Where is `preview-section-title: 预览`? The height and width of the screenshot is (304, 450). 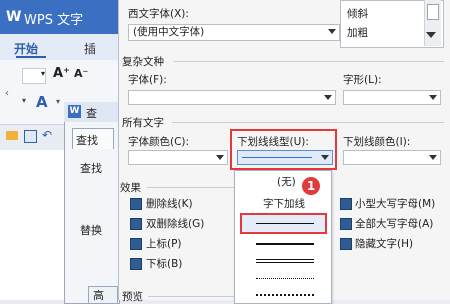
preview-section-title: 预览 is located at coordinates (132, 297).